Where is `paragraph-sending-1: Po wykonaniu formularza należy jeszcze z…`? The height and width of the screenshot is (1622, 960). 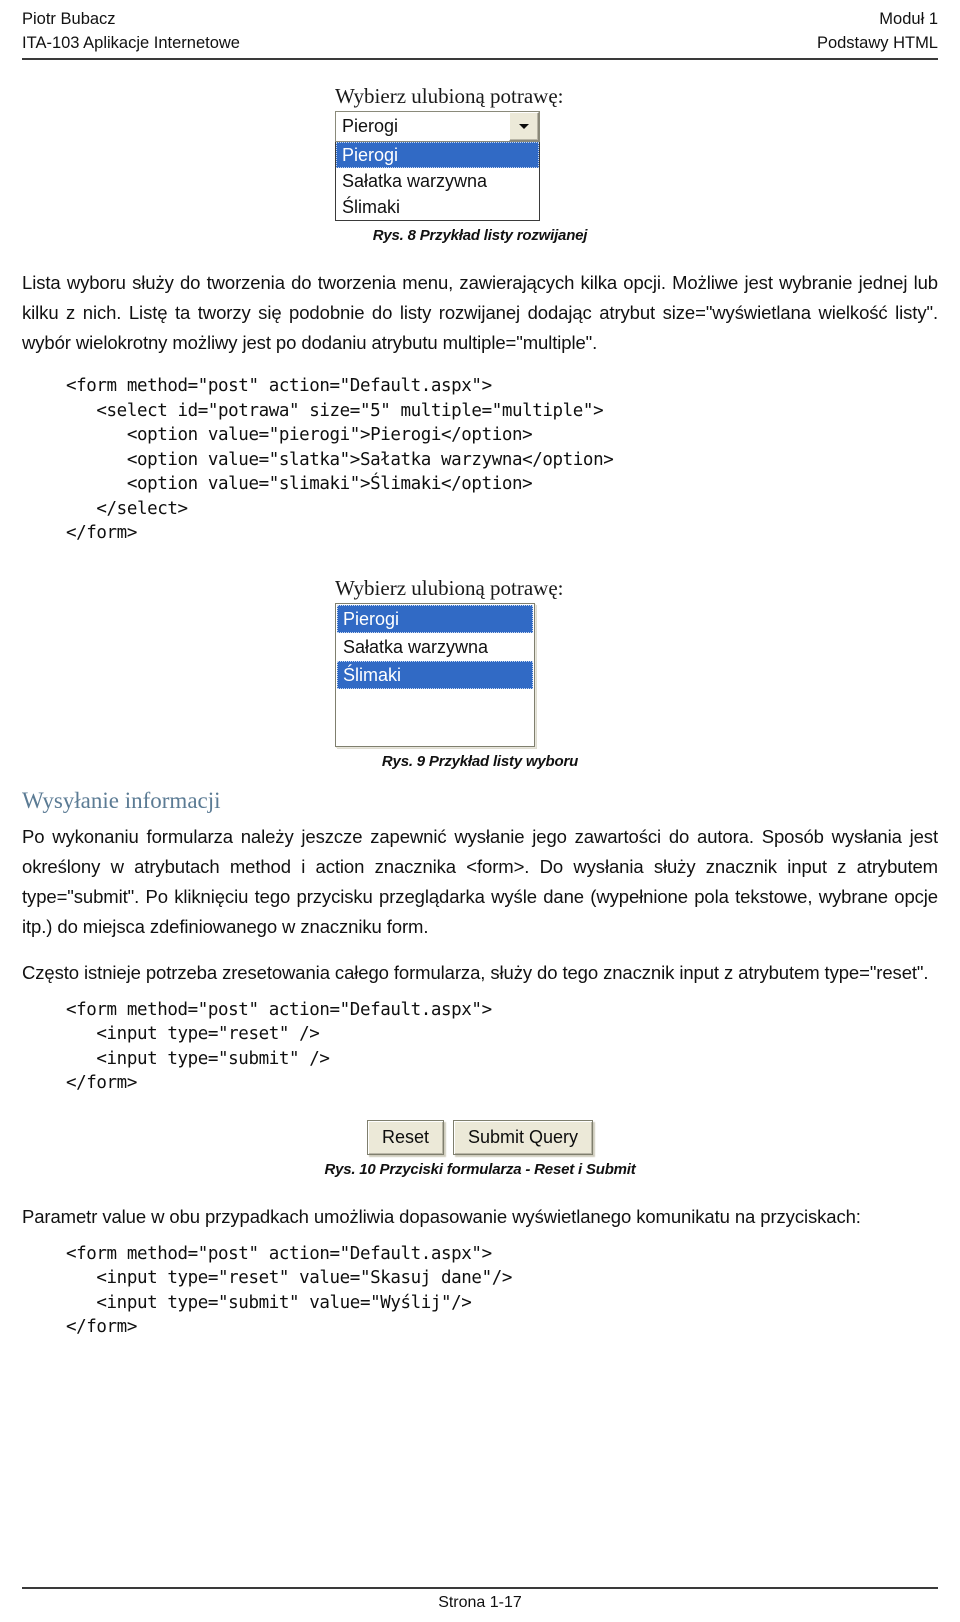 paragraph-sending-1: Po wykonaniu formularza należy jeszcze z… is located at coordinates (480, 881).